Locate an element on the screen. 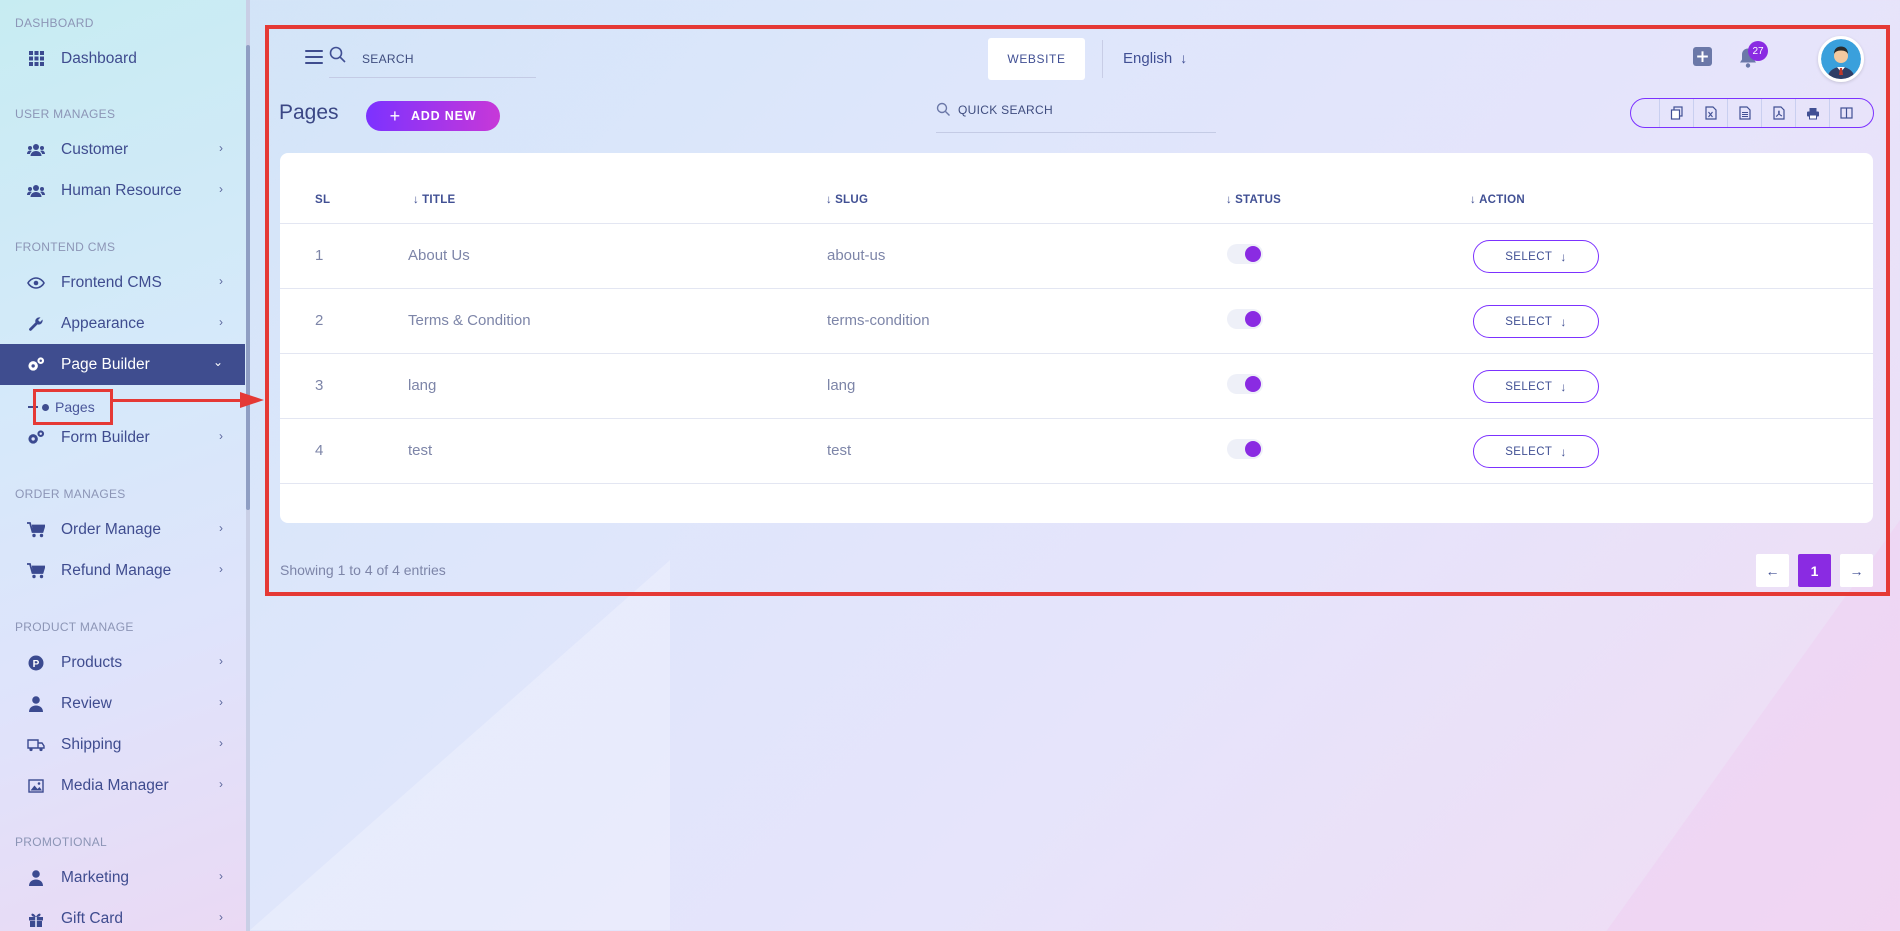 This screenshot has height=931, width=1900. section-title-promotional: PROMOTIONAL is located at coordinates (61, 842).